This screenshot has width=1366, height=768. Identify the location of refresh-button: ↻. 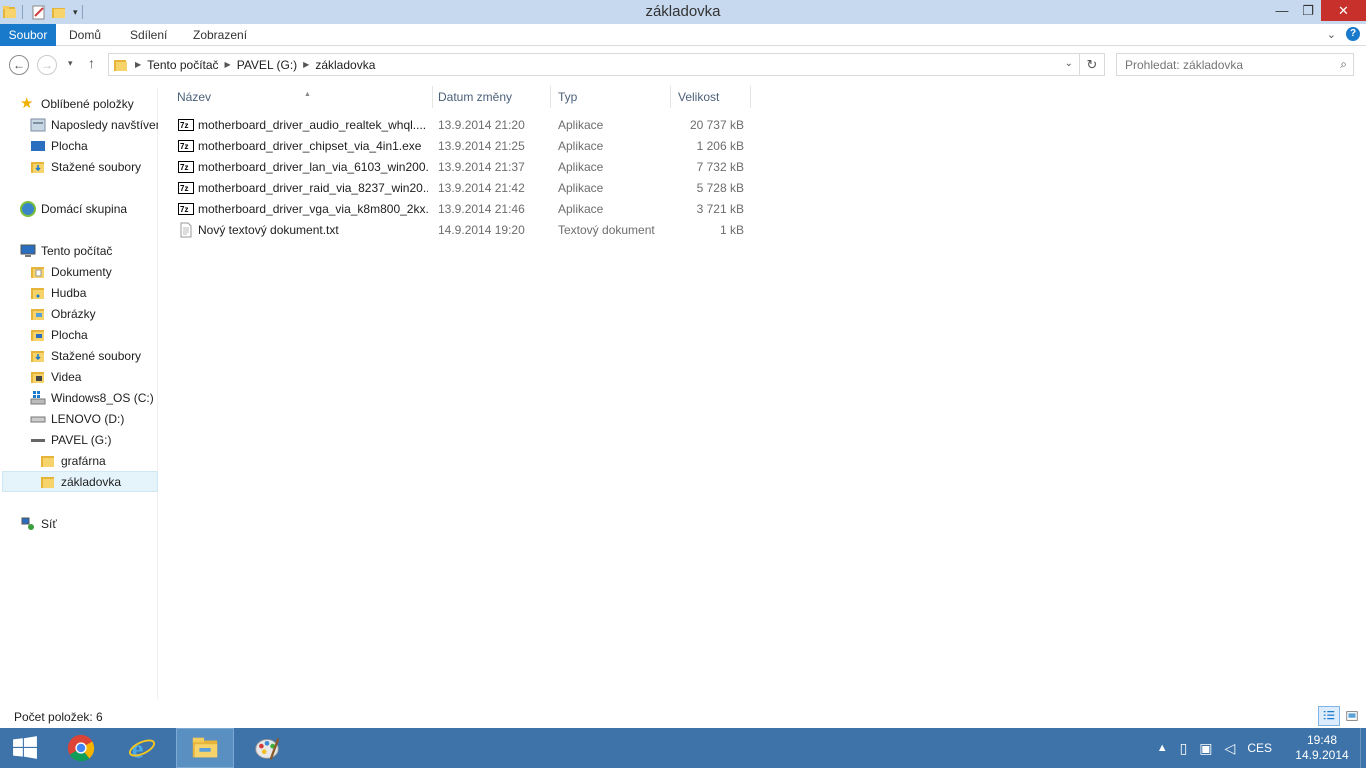
(1092, 64).